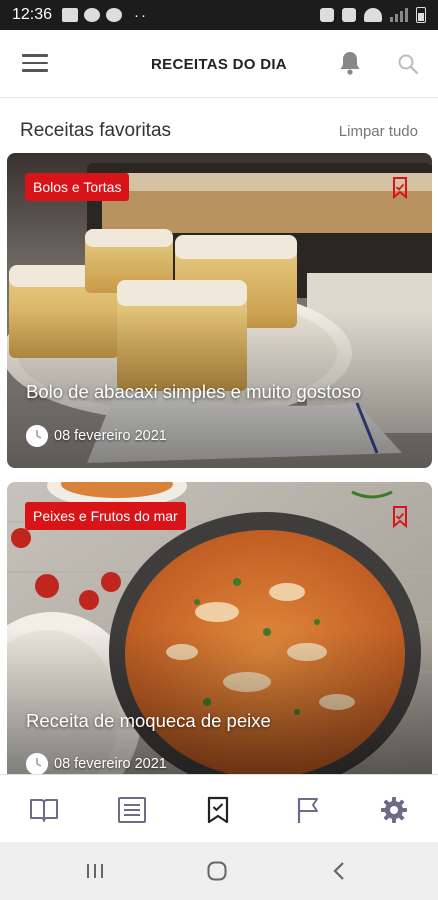 This screenshot has width=438, height=900. What do you see at coordinates (77, 187) in the screenshot?
I see `category-badge: Bolos e Tortas` at bounding box center [77, 187].